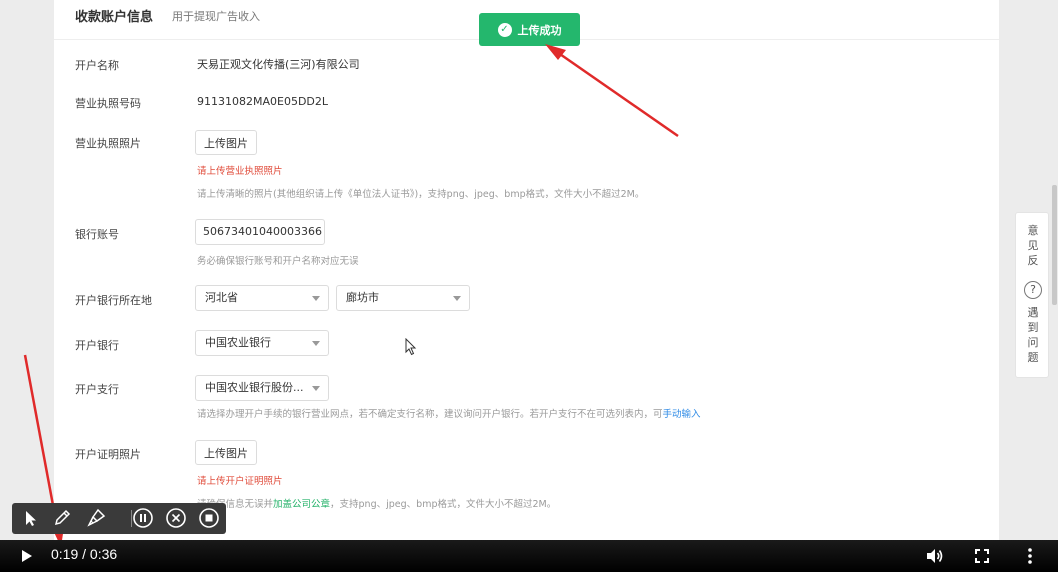 The width and height of the screenshot is (1058, 572). I want to click on city-select: 廊坊市, so click(403, 298).